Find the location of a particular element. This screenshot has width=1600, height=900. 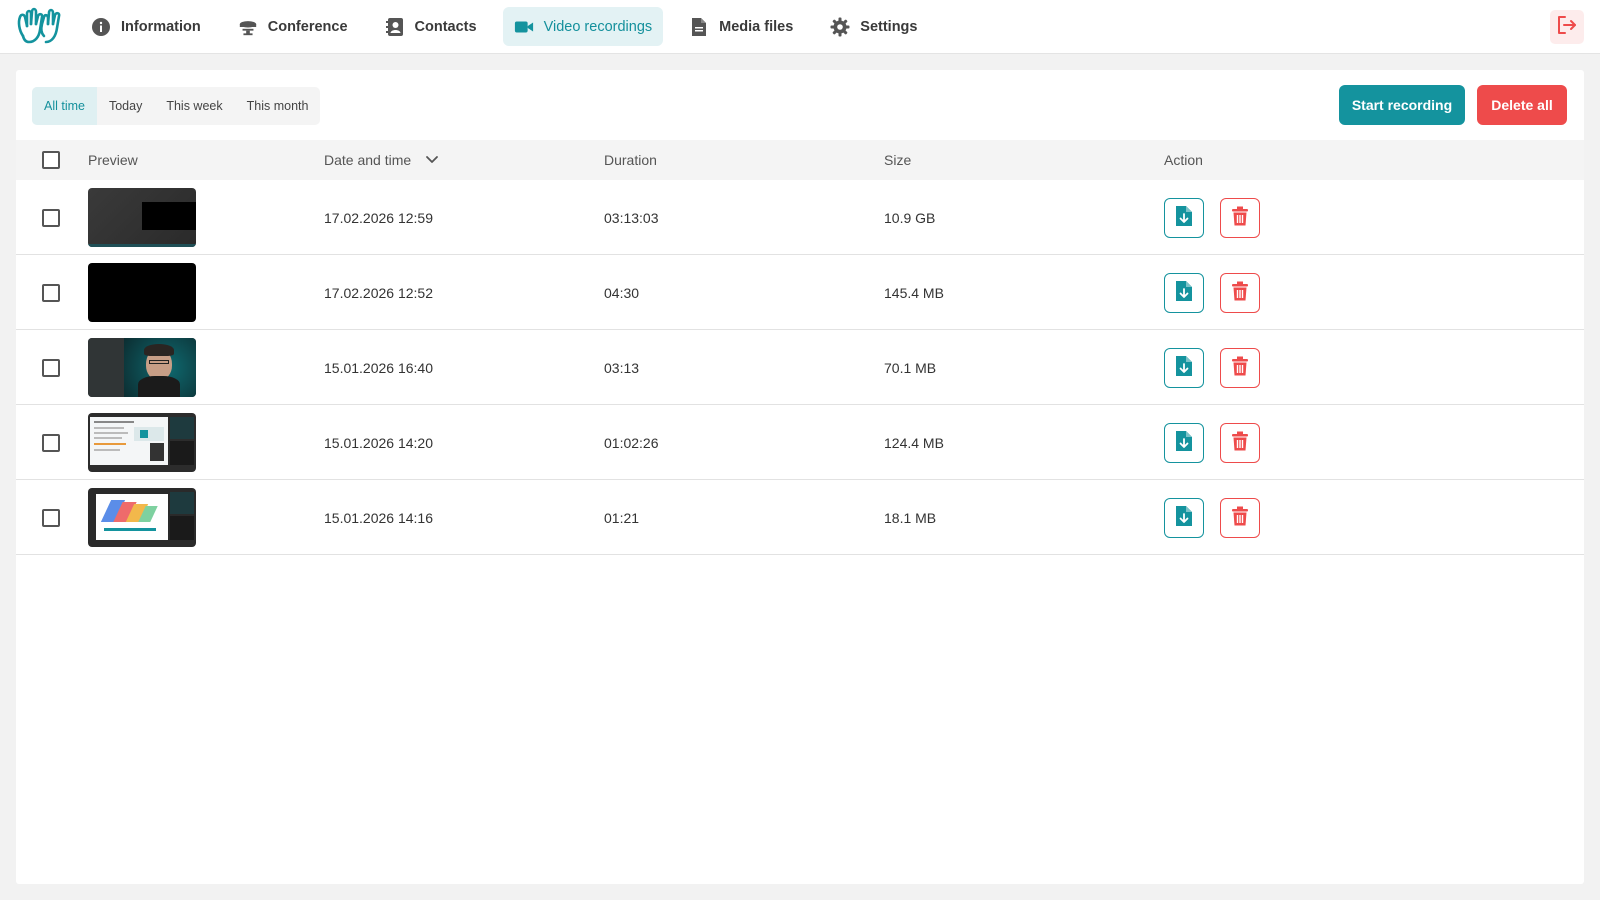

recording-date: 17.02.2026 12:59 is located at coordinates (378, 217).